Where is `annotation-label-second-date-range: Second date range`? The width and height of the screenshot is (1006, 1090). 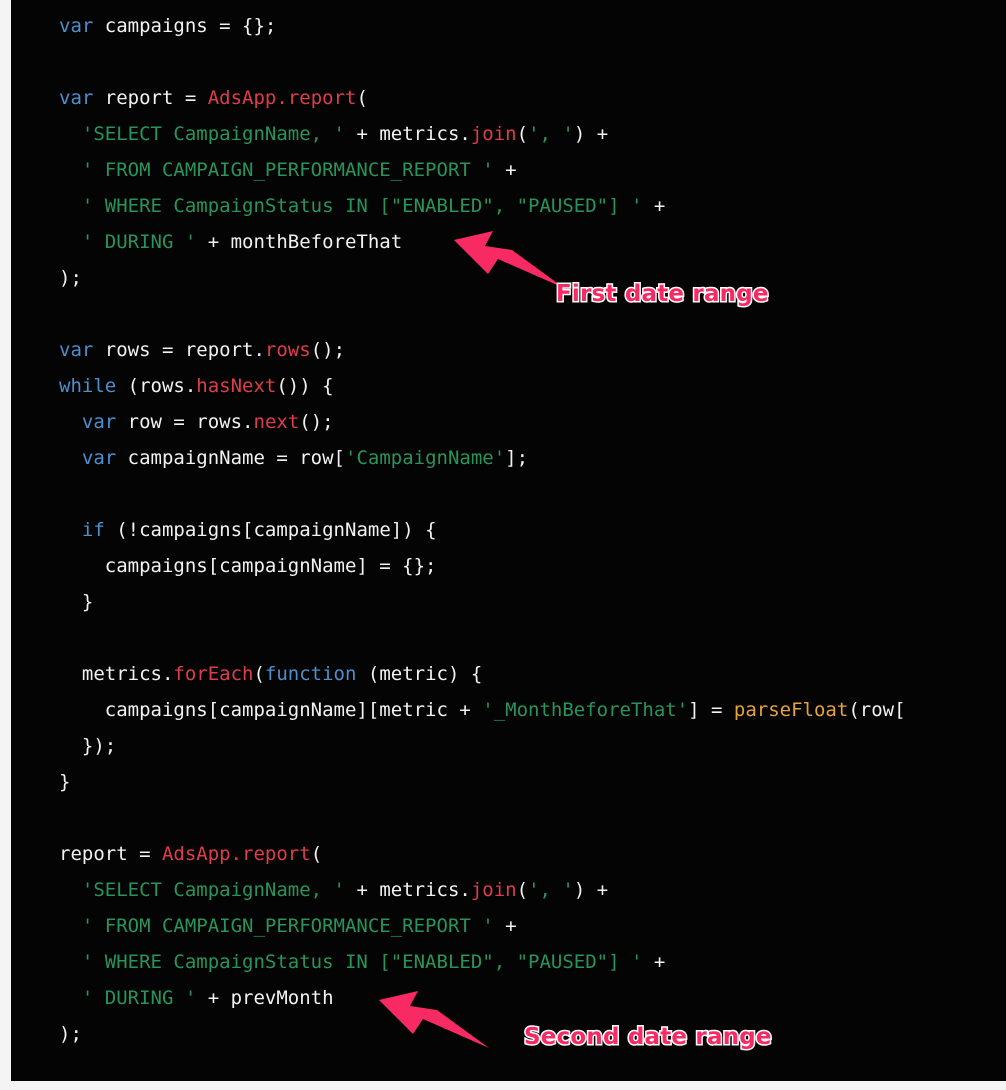
annotation-label-second-date-range: Second date range is located at coordinates (648, 1037).